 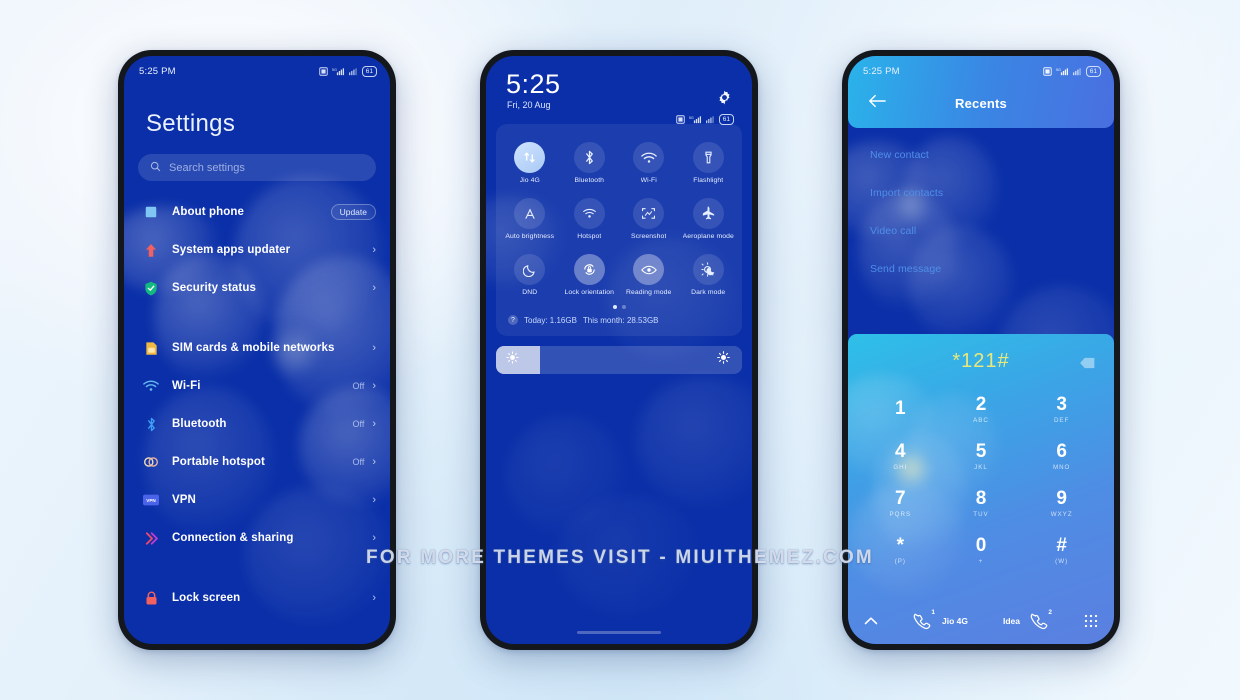 What do you see at coordinates (151, 250) in the screenshot?
I see `up-arrow-icon` at bounding box center [151, 250].